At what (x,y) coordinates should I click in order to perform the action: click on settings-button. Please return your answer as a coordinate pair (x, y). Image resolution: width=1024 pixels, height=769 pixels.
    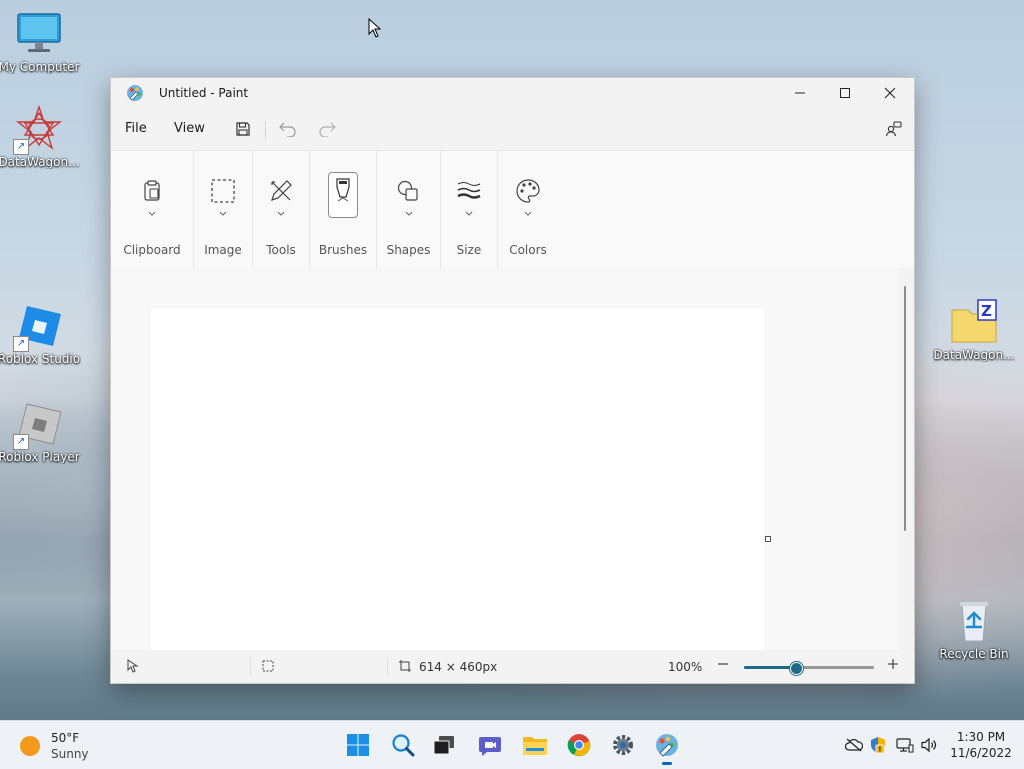
    Looking at the image, I should click on (623, 745).